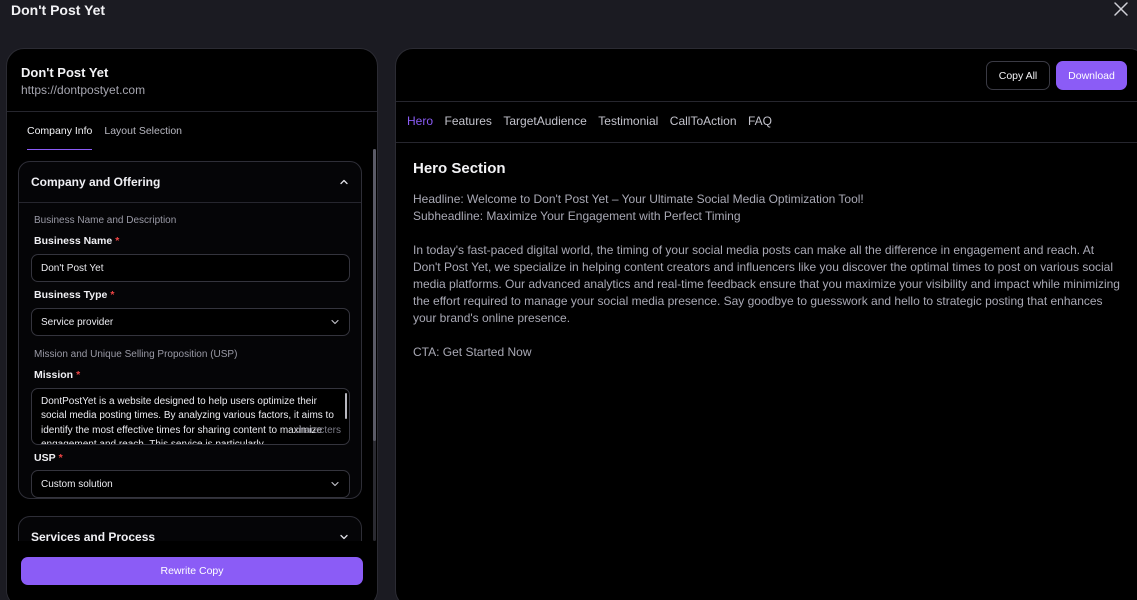 This screenshot has width=1137, height=600. Describe the element at coordinates (77, 484) in the screenshot. I see `usp-value: Custom solution` at that location.